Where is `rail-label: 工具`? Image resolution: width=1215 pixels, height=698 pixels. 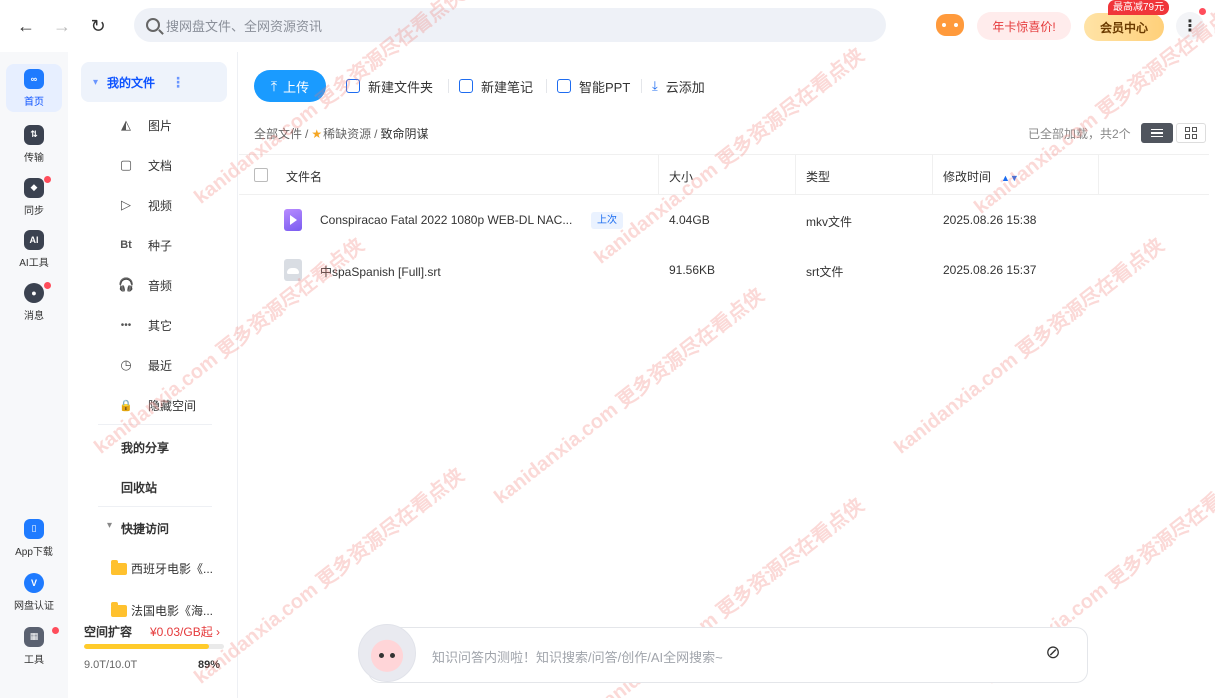
rail-label: 工具 is located at coordinates (34, 660).